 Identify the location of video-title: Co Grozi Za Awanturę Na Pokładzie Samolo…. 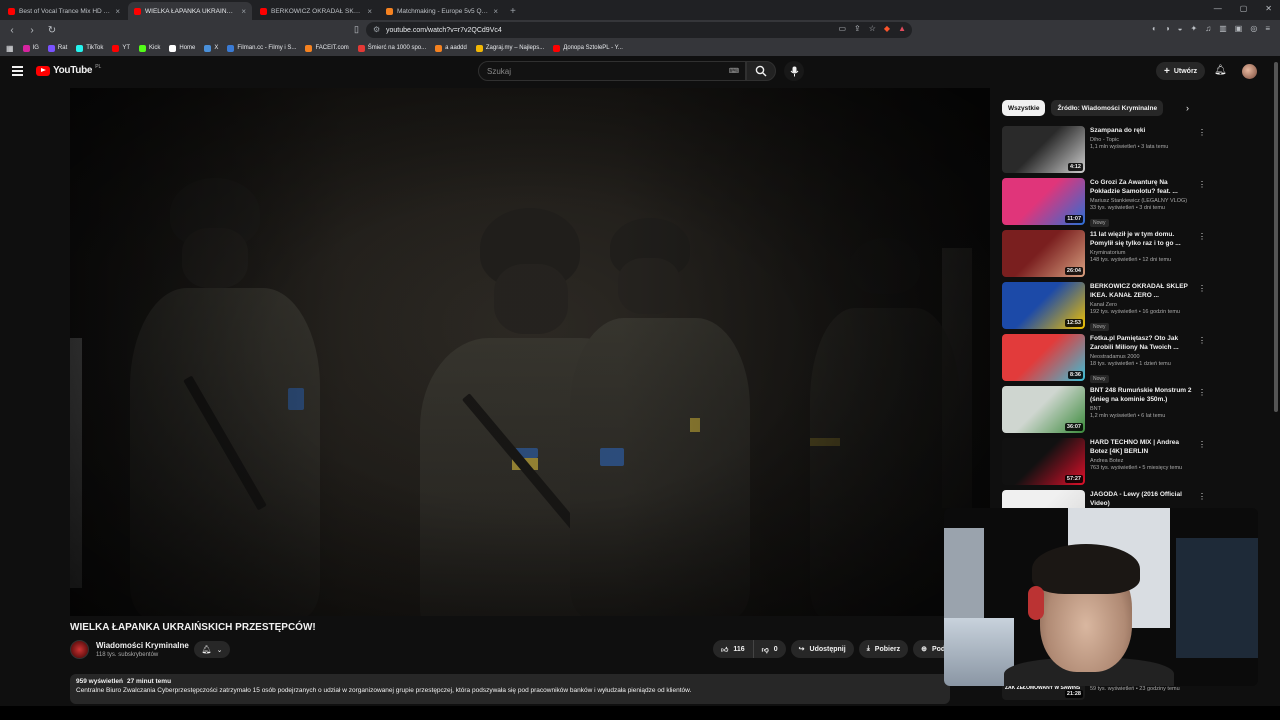
(1144, 187).